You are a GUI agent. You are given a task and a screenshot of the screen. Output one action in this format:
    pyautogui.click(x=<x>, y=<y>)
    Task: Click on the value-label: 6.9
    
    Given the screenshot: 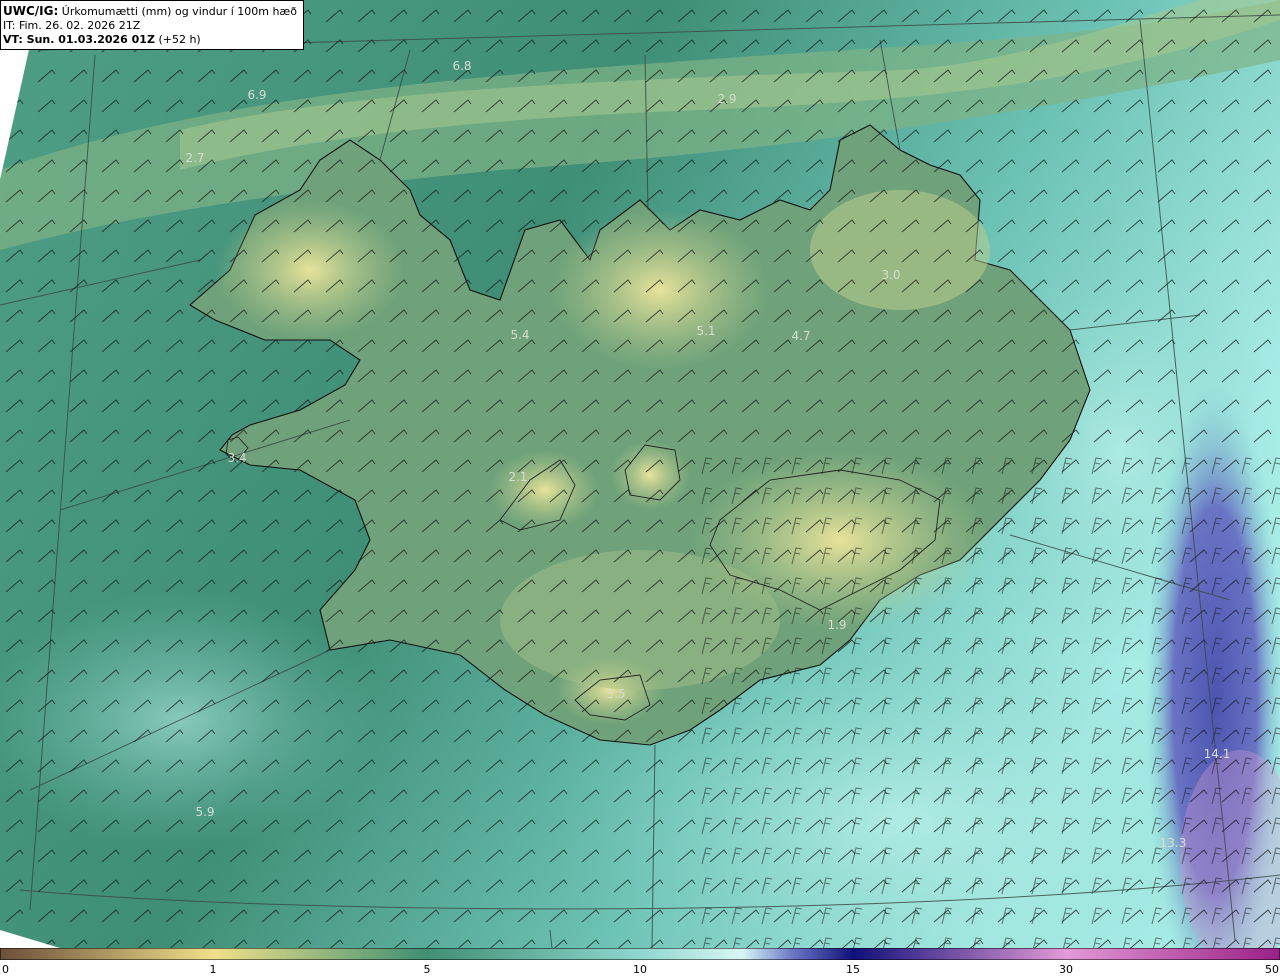 What is the action you would take?
    pyautogui.click(x=257, y=95)
    